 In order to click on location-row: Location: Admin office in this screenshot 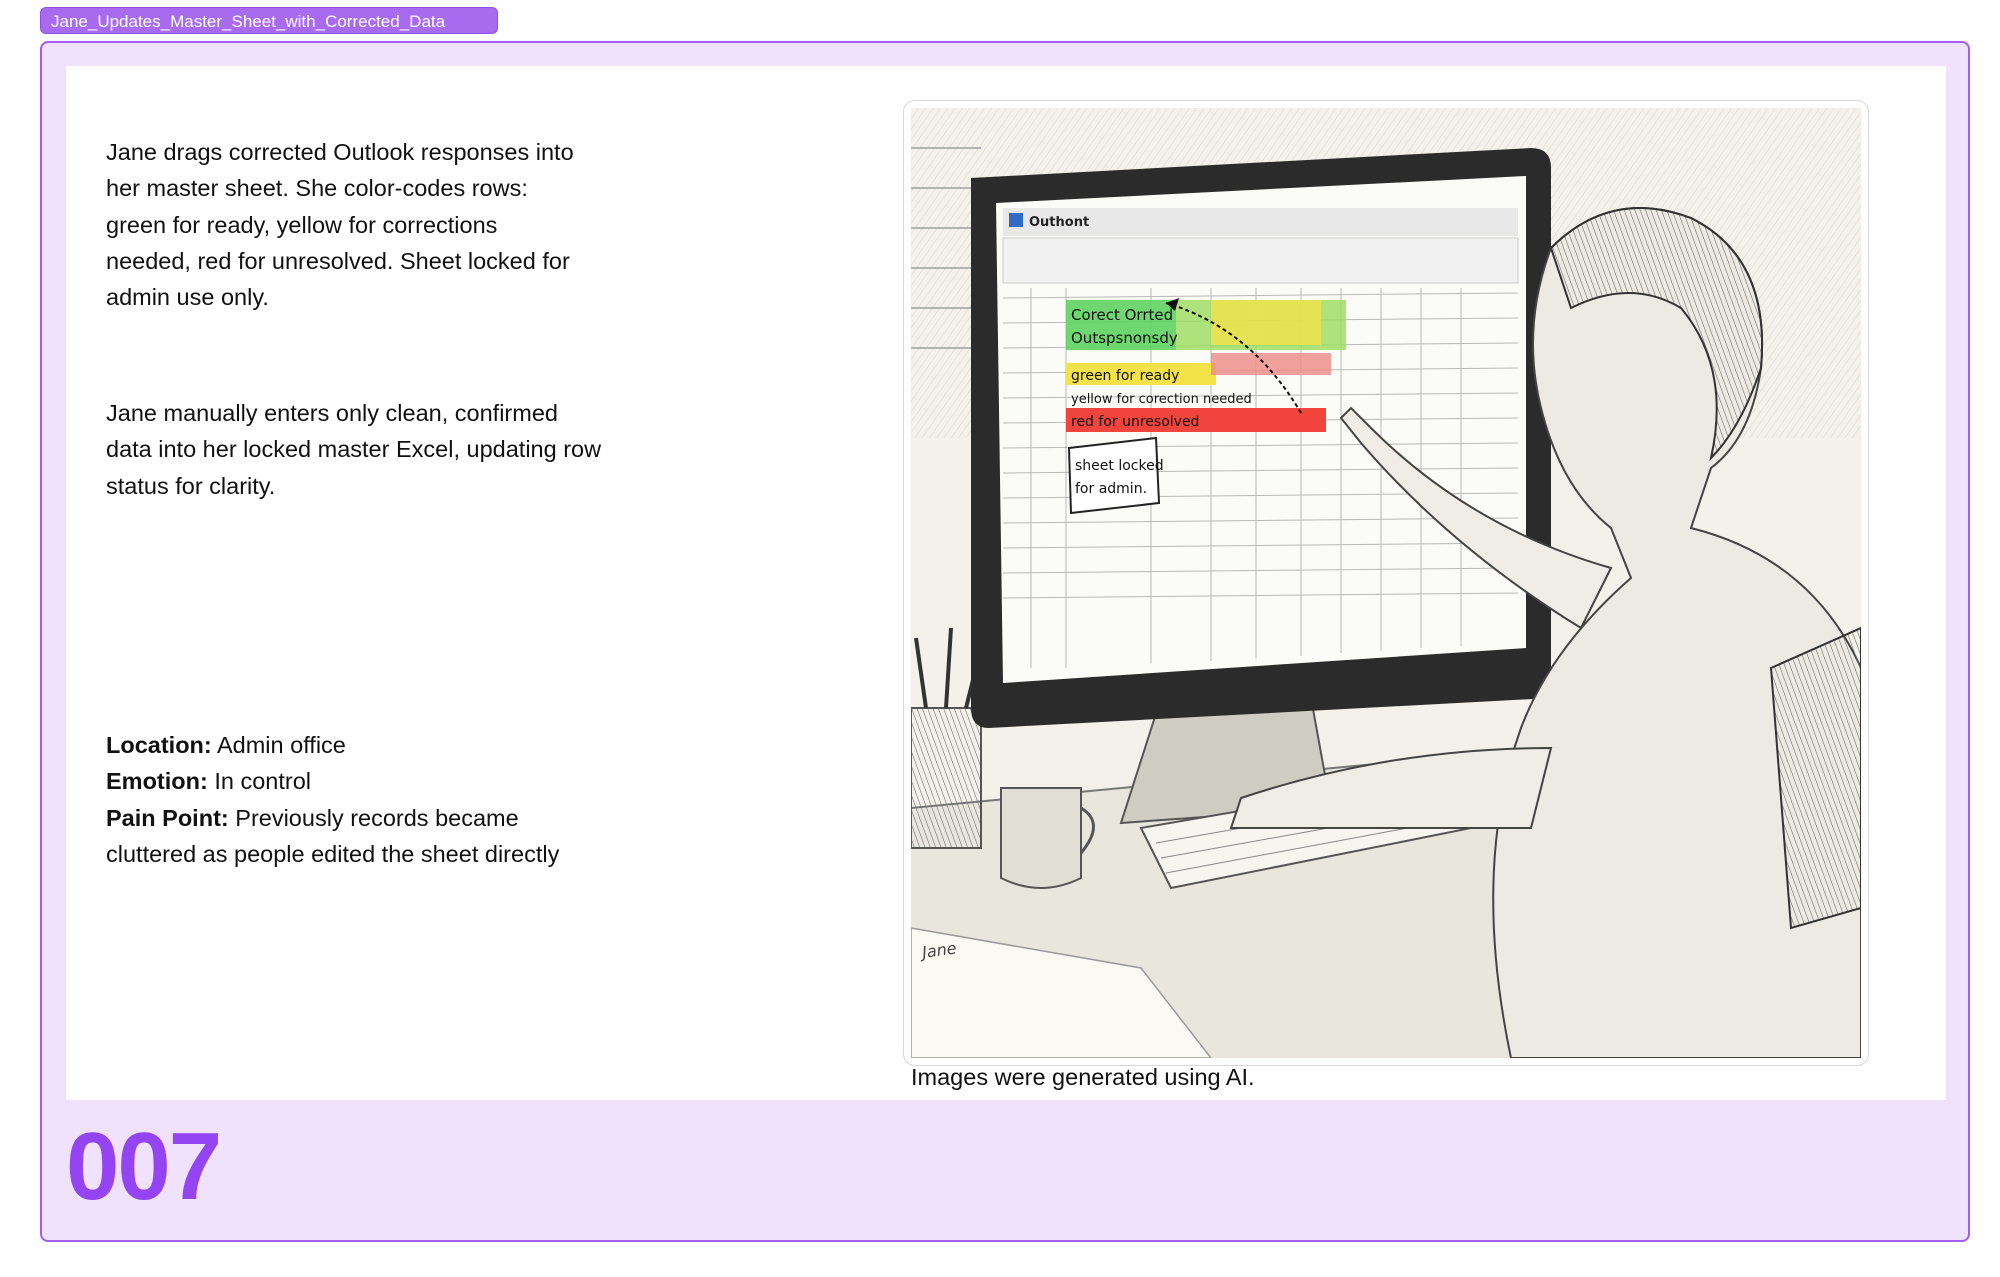, I will do `click(341, 745)`.